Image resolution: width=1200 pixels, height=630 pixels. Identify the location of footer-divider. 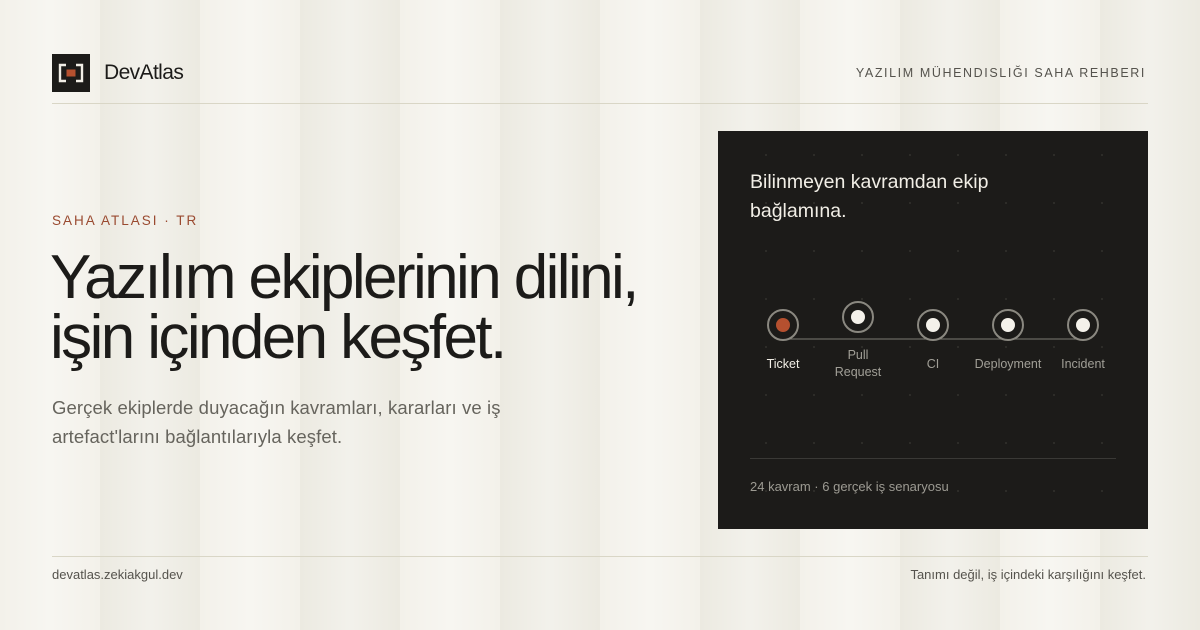
(600, 556).